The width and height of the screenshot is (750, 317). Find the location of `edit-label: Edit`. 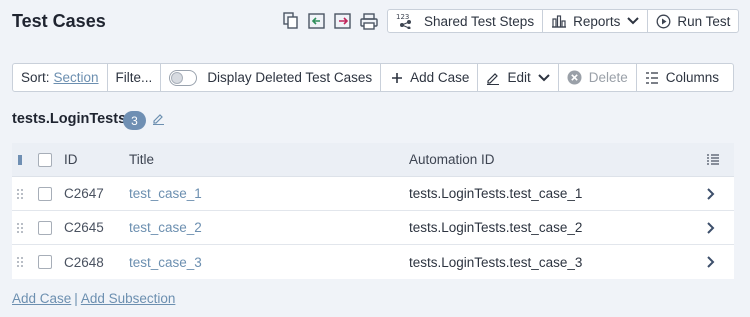

edit-label: Edit is located at coordinates (519, 77).